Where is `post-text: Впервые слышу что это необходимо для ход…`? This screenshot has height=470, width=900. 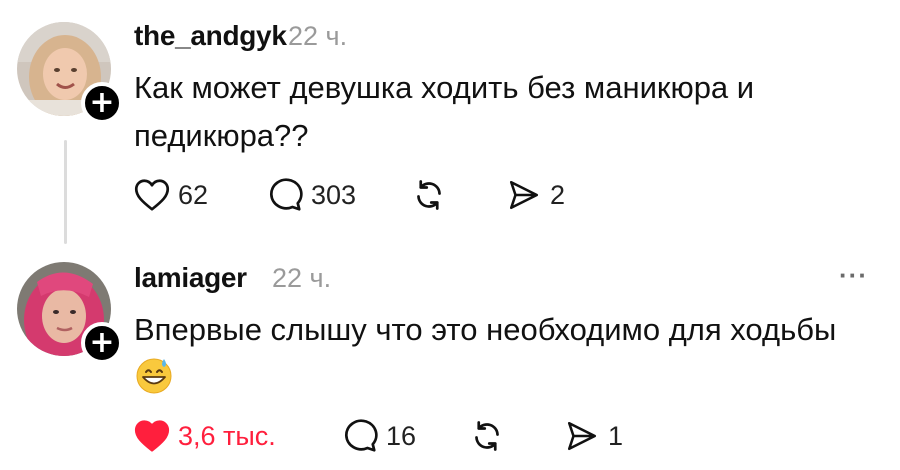
post-text: Впервые слышу что это необходимо для ход… is located at coordinates (514, 330).